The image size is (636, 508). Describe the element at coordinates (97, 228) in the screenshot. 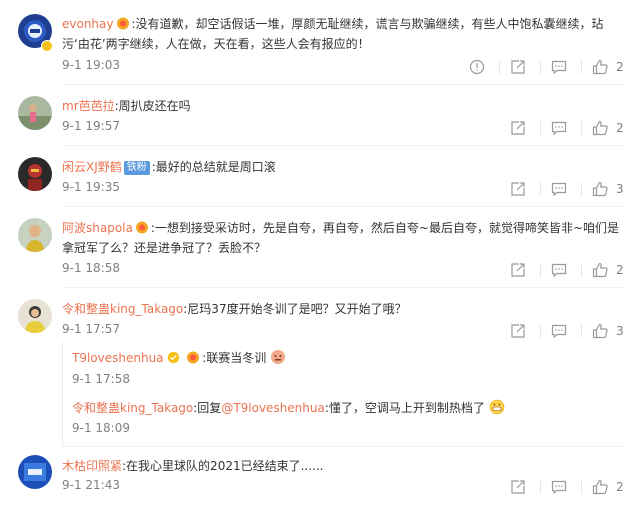

I see `comment-username: 阿波shapola` at that location.